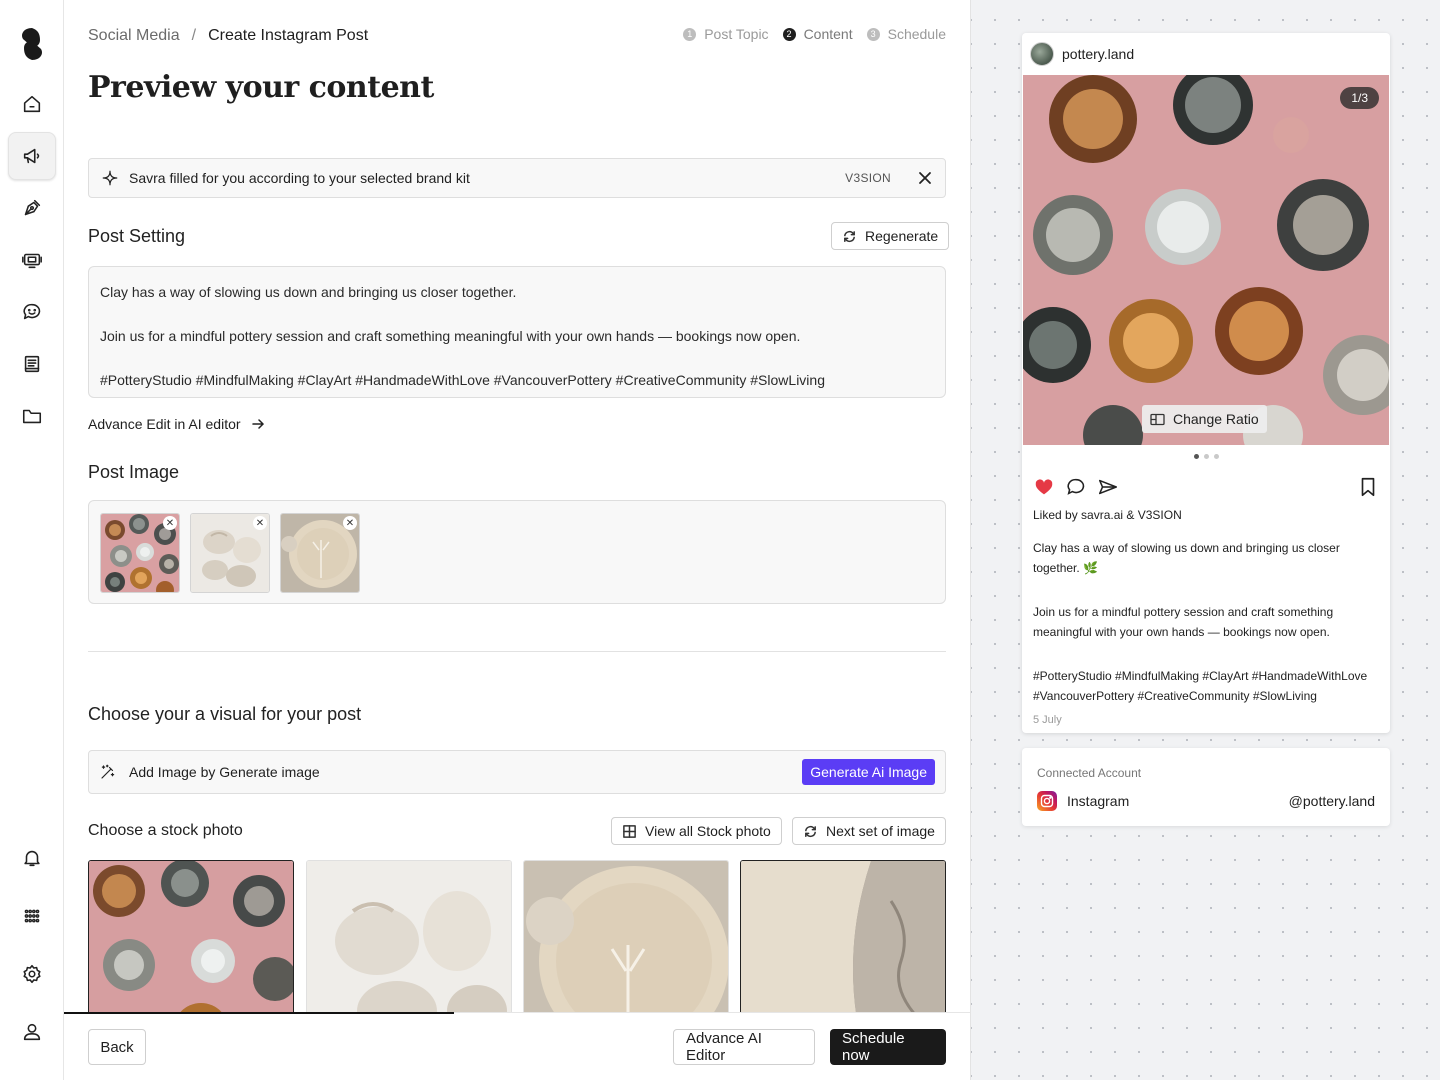 The image size is (1440, 1080). What do you see at coordinates (261, 87) in the screenshot?
I see `page-title: Preview your content` at bounding box center [261, 87].